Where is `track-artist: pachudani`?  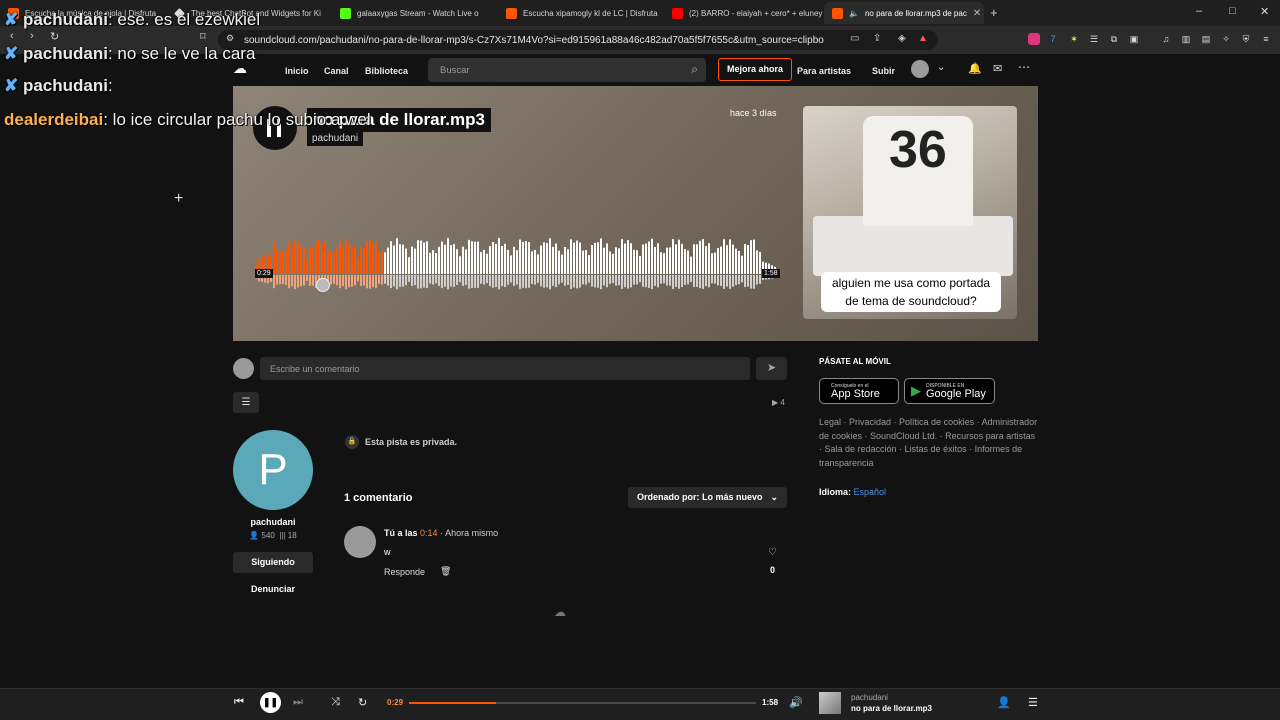 track-artist: pachudani is located at coordinates (335, 138).